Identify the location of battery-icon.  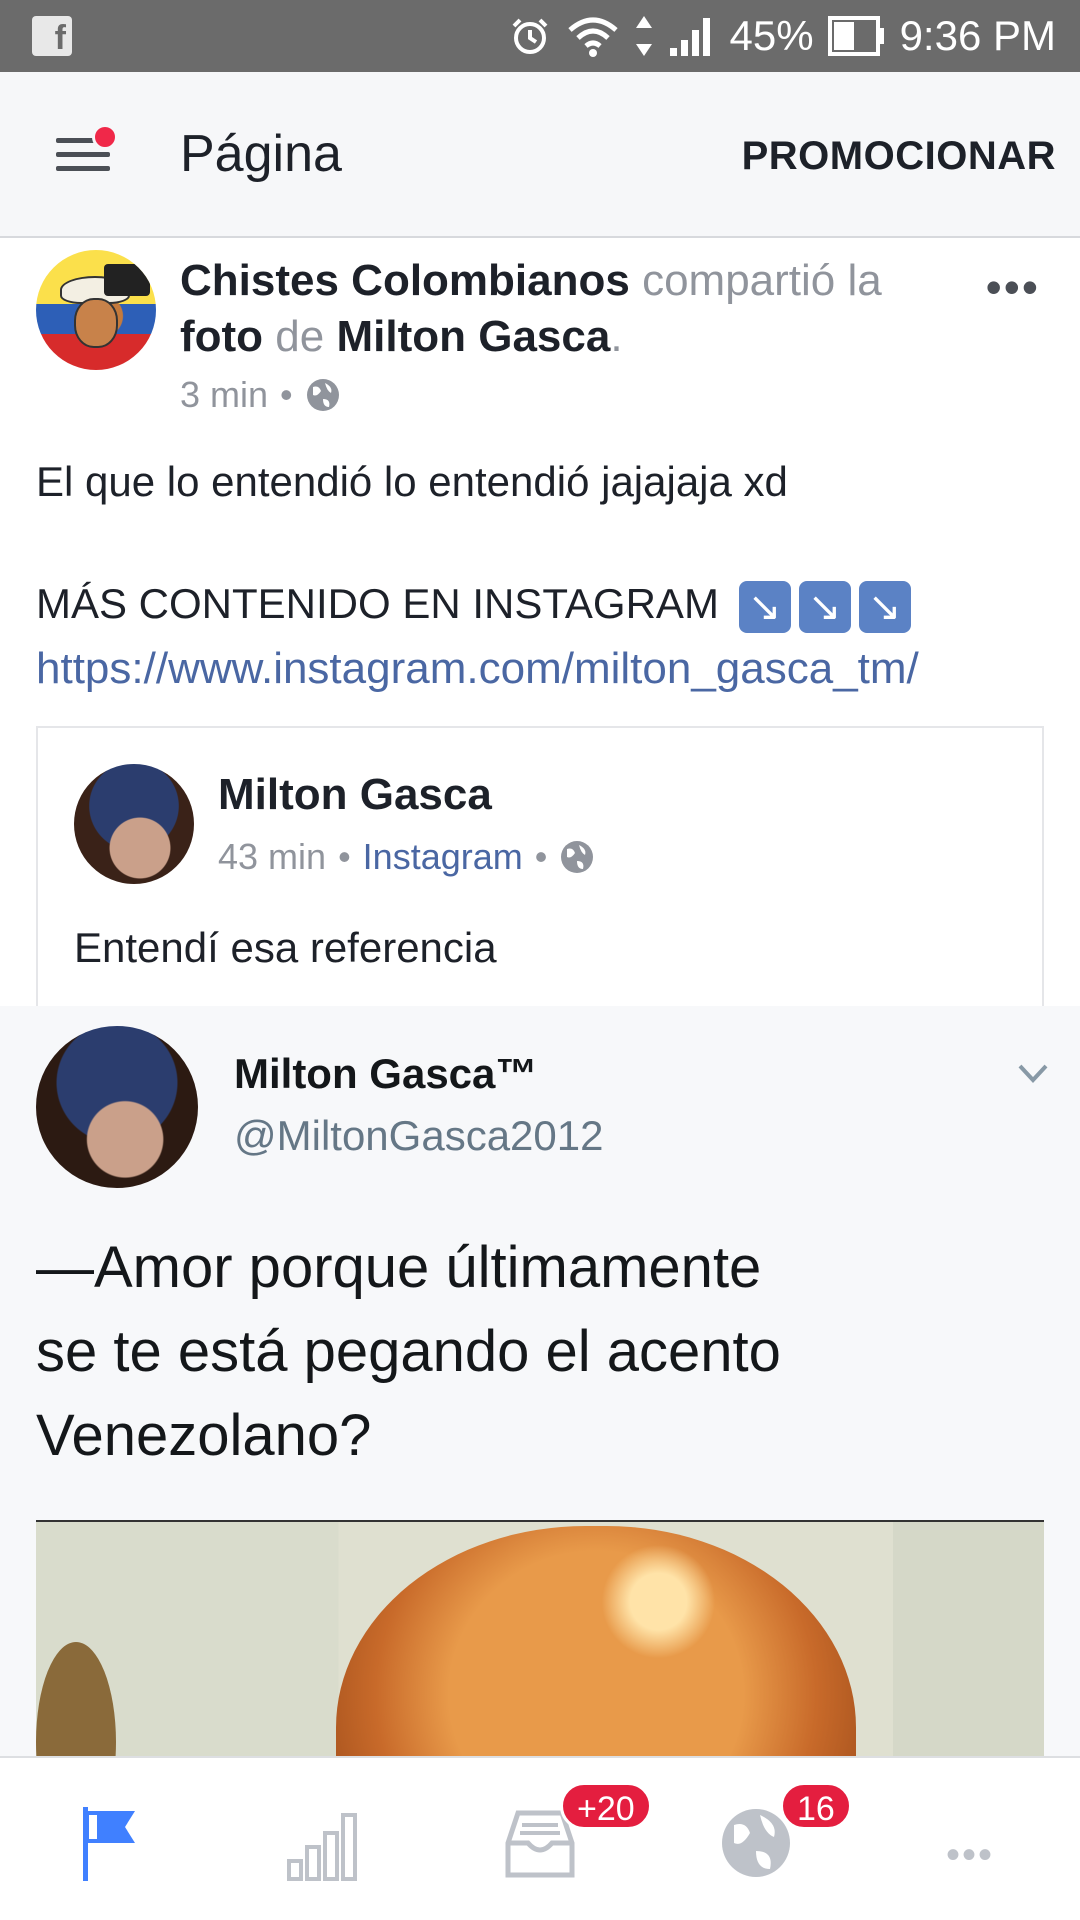
(855, 36).